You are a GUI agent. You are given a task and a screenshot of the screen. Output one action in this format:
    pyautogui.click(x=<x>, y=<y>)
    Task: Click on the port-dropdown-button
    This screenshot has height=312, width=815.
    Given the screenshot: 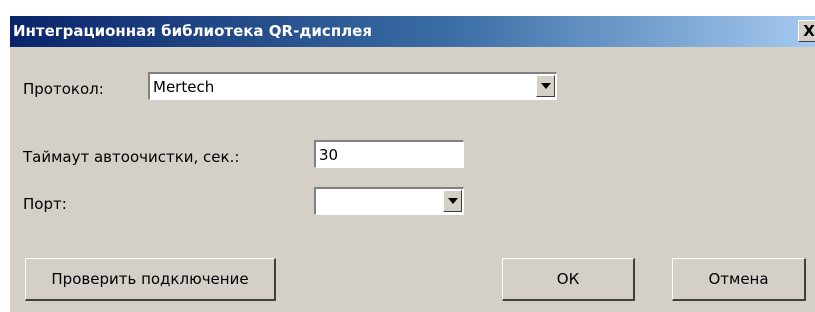 What is the action you would take?
    pyautogui.click(x=452, y=201)
    